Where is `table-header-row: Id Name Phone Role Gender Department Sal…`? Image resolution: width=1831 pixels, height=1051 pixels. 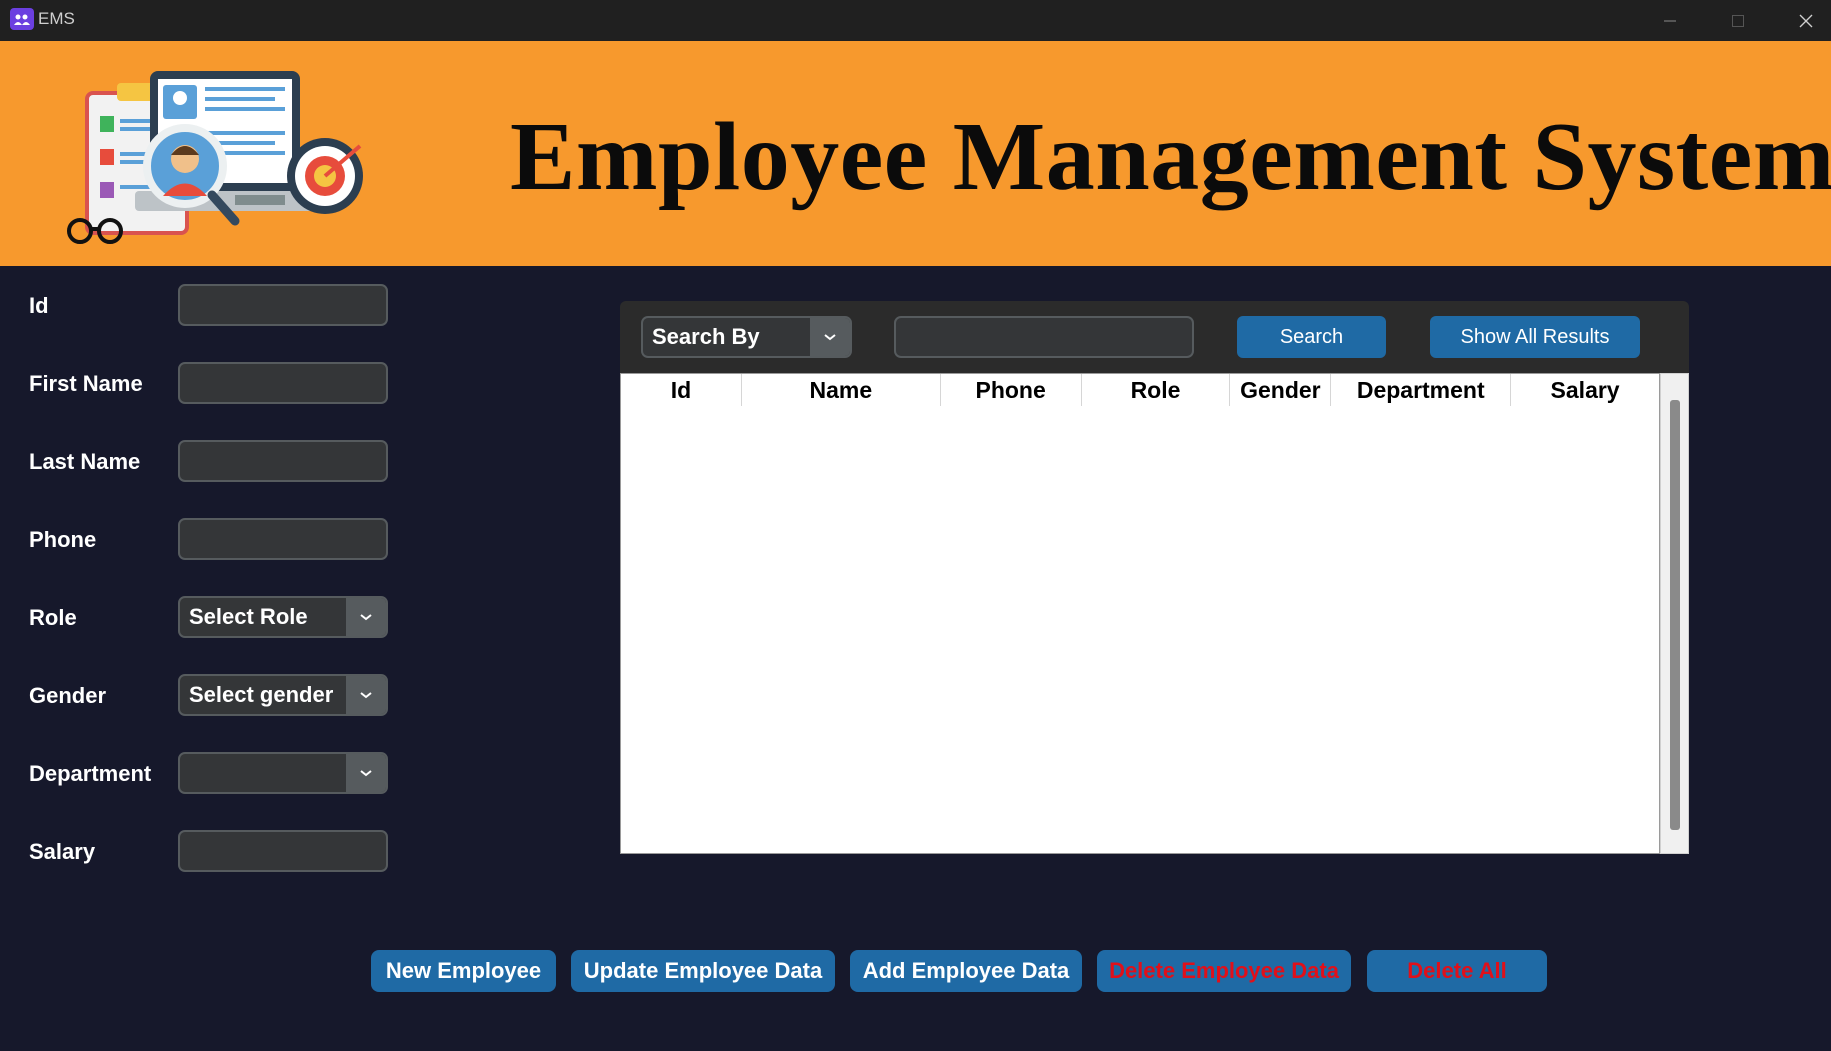 table-header-row: Id Name Phone Role Gender Department Sal… is located at coordinates (1140, 390).